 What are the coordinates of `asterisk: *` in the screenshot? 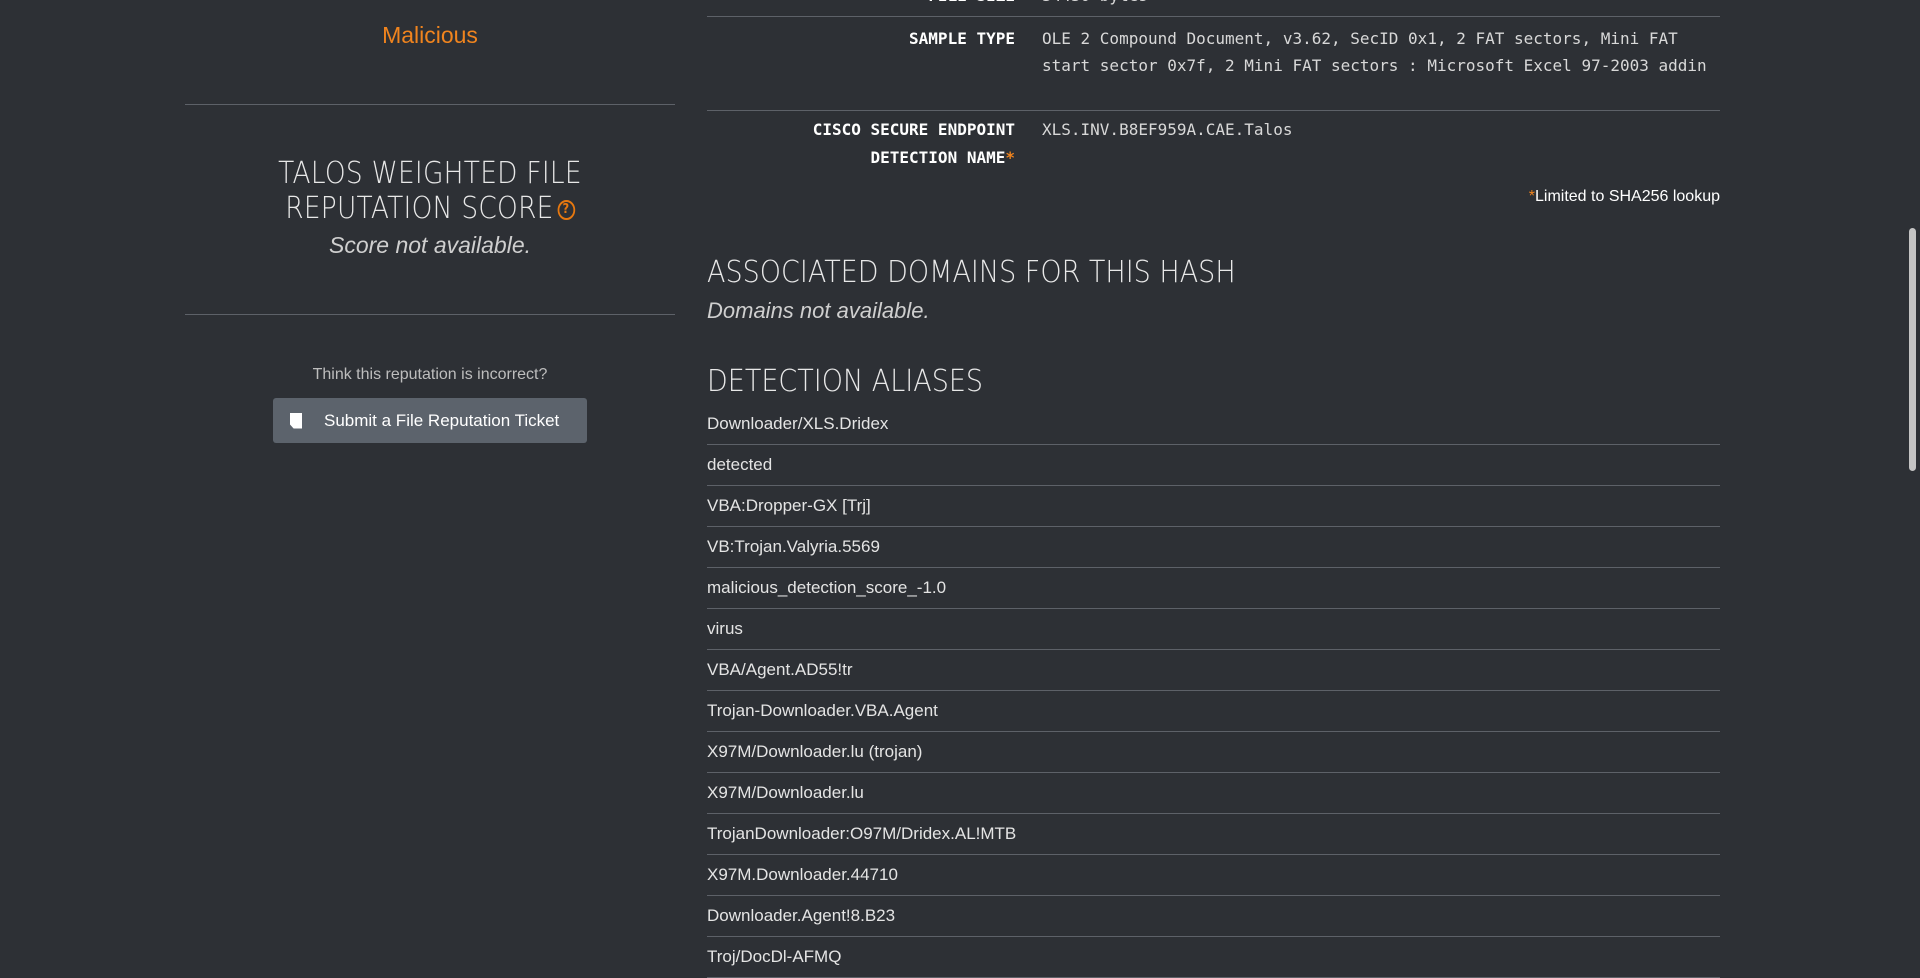 It's located at (1010, 157).